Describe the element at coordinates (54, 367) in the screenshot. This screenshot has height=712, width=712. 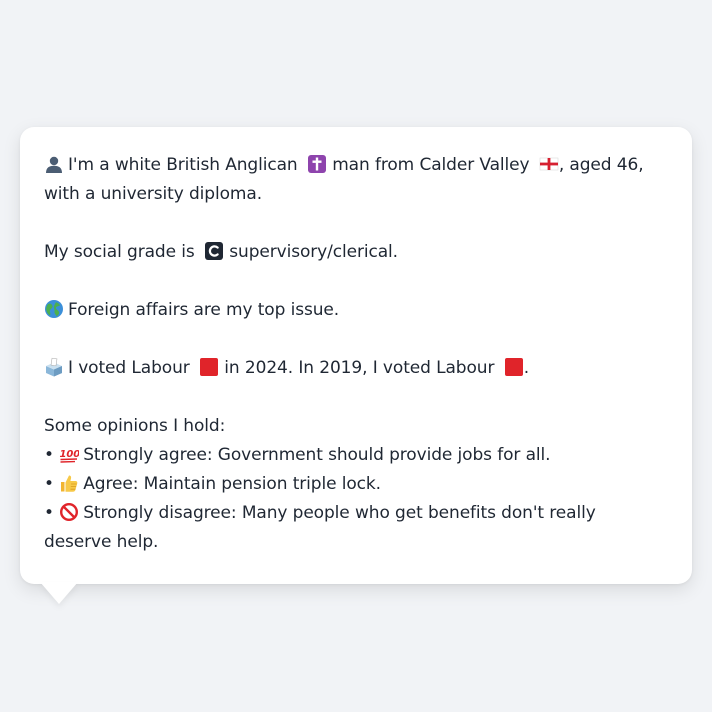
I see `ballot-box-icon` at that location.